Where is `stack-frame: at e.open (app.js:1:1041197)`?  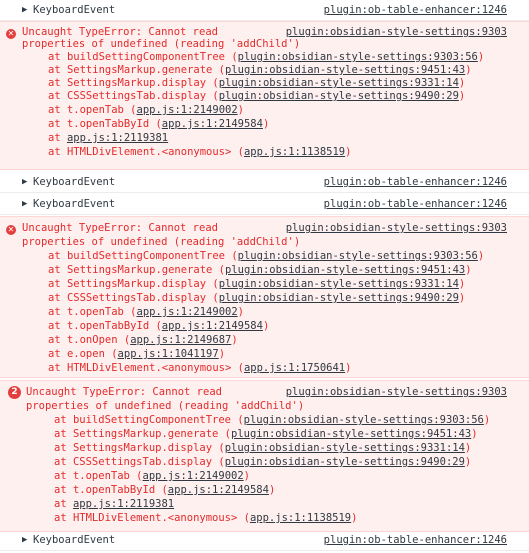
stack-frame: at e.open (app.js:1:1041197) is located at coordinates (137, 354).